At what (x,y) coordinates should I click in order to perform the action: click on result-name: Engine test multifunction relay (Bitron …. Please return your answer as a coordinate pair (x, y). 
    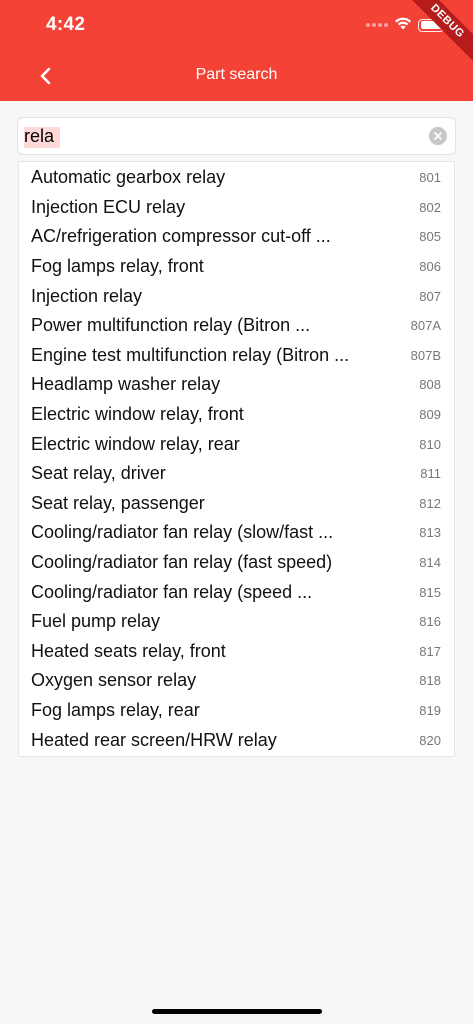
    Looking at the image, I should click on (190, 354).